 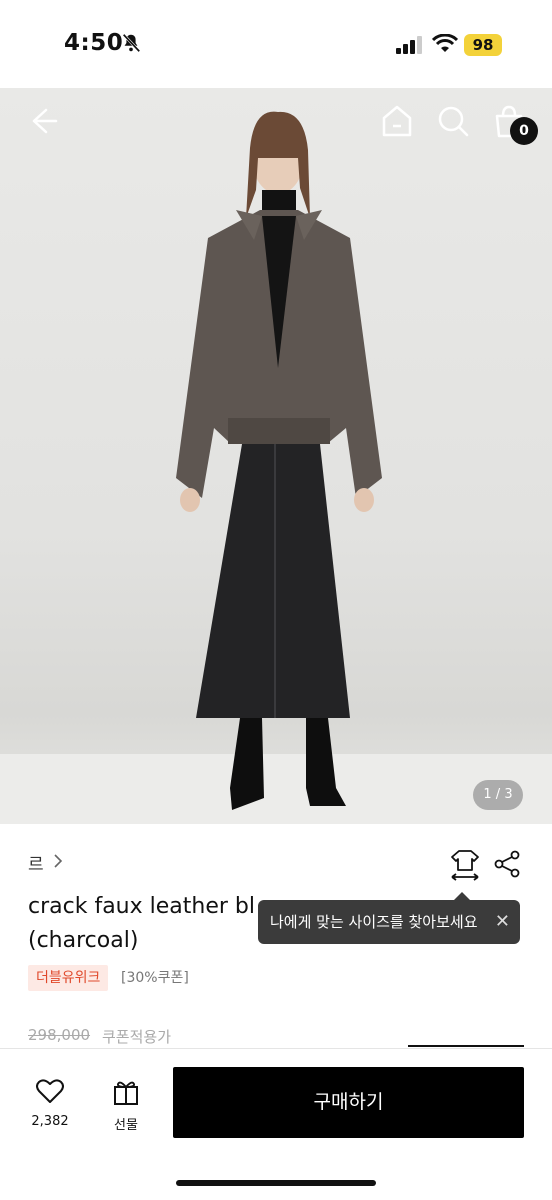 I want to click on home-indicator, so click(x=276, y=1183).